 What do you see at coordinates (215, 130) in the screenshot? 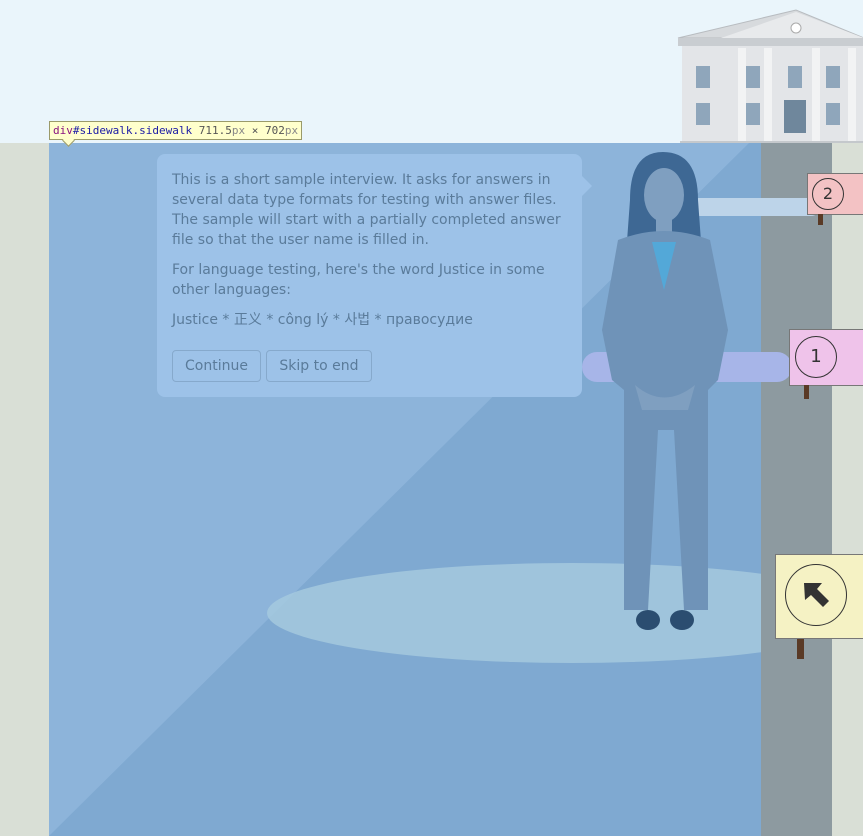
I see `inspector-width: 711.5` at bounding box center [215, 130].